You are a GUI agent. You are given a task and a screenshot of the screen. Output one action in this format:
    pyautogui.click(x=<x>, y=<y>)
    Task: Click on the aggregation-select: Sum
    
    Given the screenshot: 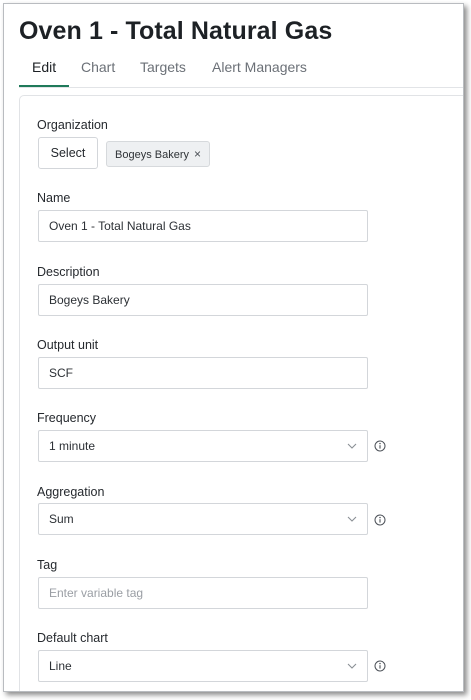 What is the action you would take?
    pyautogui.click(x=203, y=519)
    